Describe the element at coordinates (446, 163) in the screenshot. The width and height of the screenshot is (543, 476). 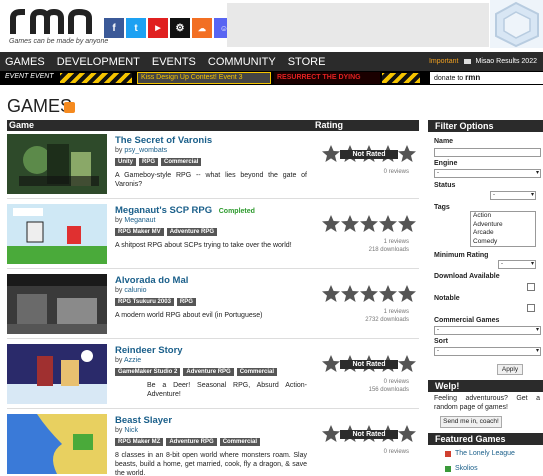
I see `engine-label: Engine` at that location.